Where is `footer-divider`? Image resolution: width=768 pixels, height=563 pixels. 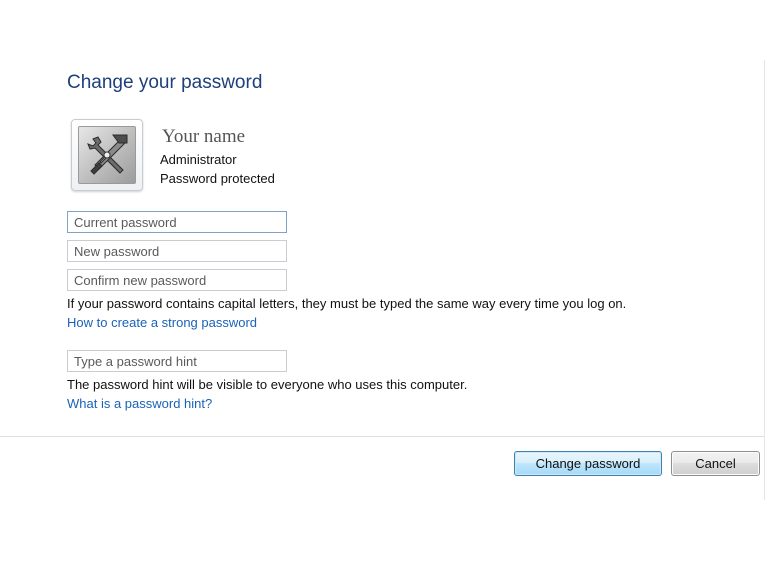 footer-divider is located at coordinates (382, 436).